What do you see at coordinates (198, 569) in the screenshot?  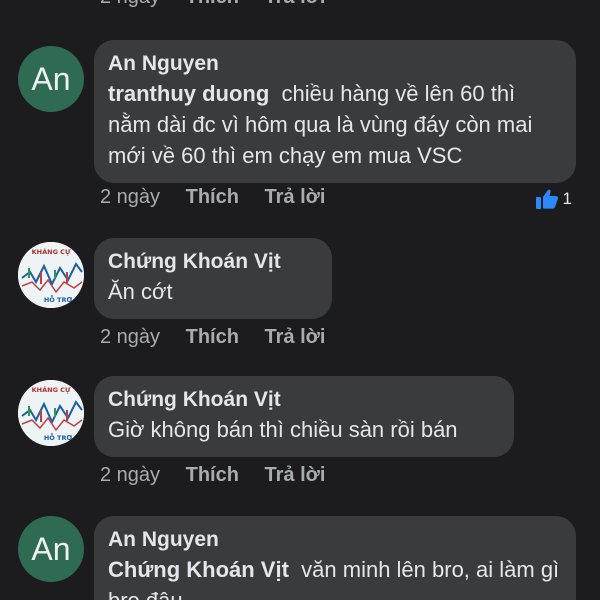 I see `mention-link: Chứng Khoán Vịt` at bounding box center [198, 569].